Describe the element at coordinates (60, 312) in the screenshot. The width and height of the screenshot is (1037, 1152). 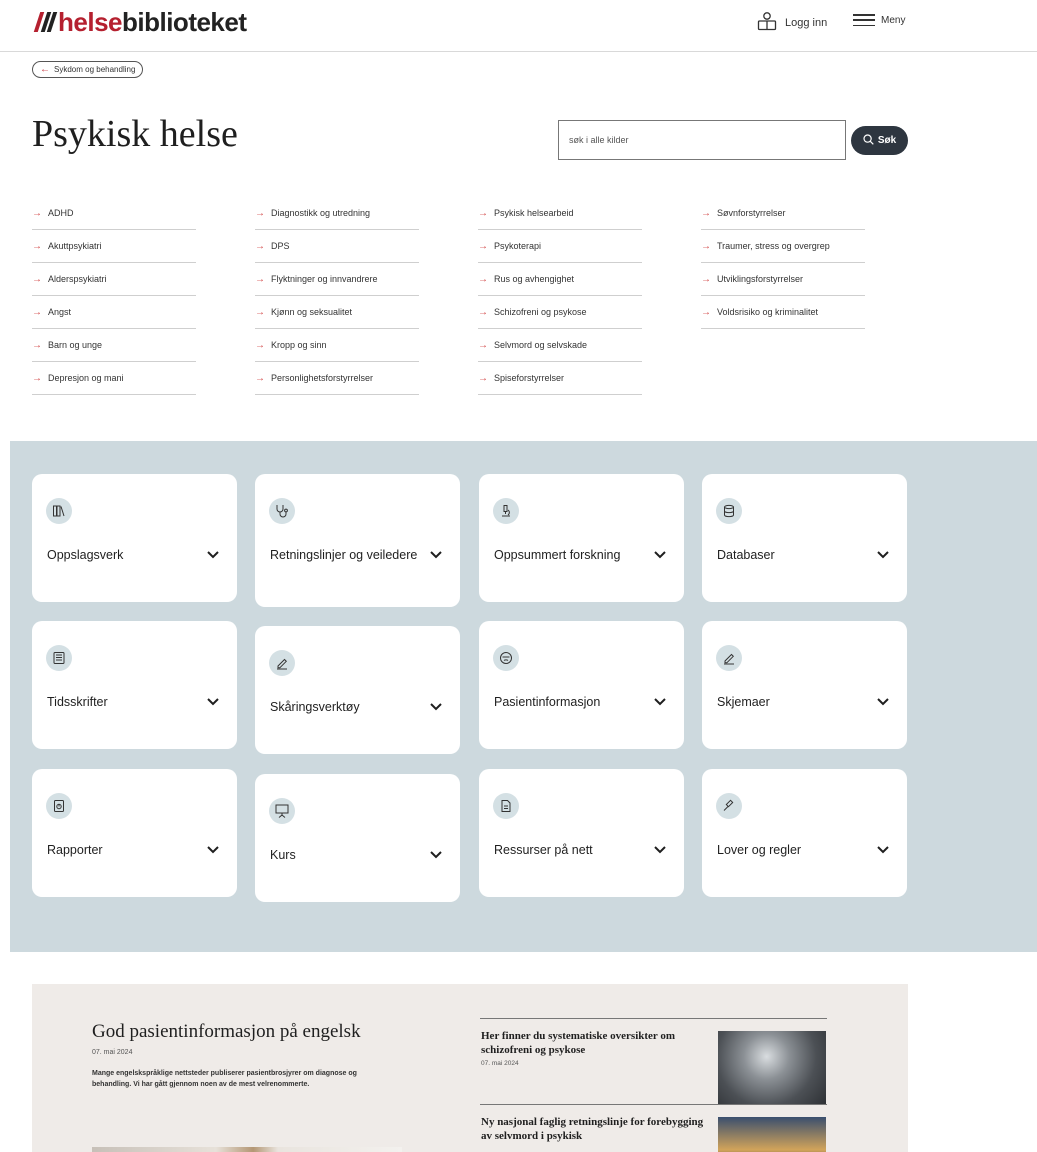
I see `topic-link-label: Angst` at that location.